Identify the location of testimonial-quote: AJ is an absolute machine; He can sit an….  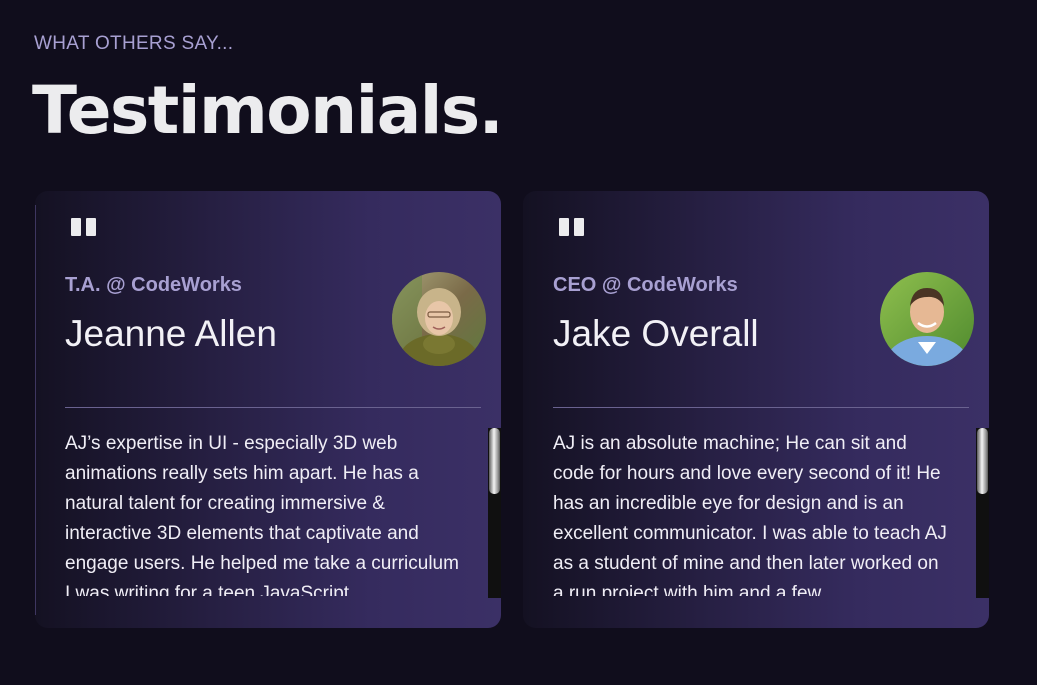
(750, 512).